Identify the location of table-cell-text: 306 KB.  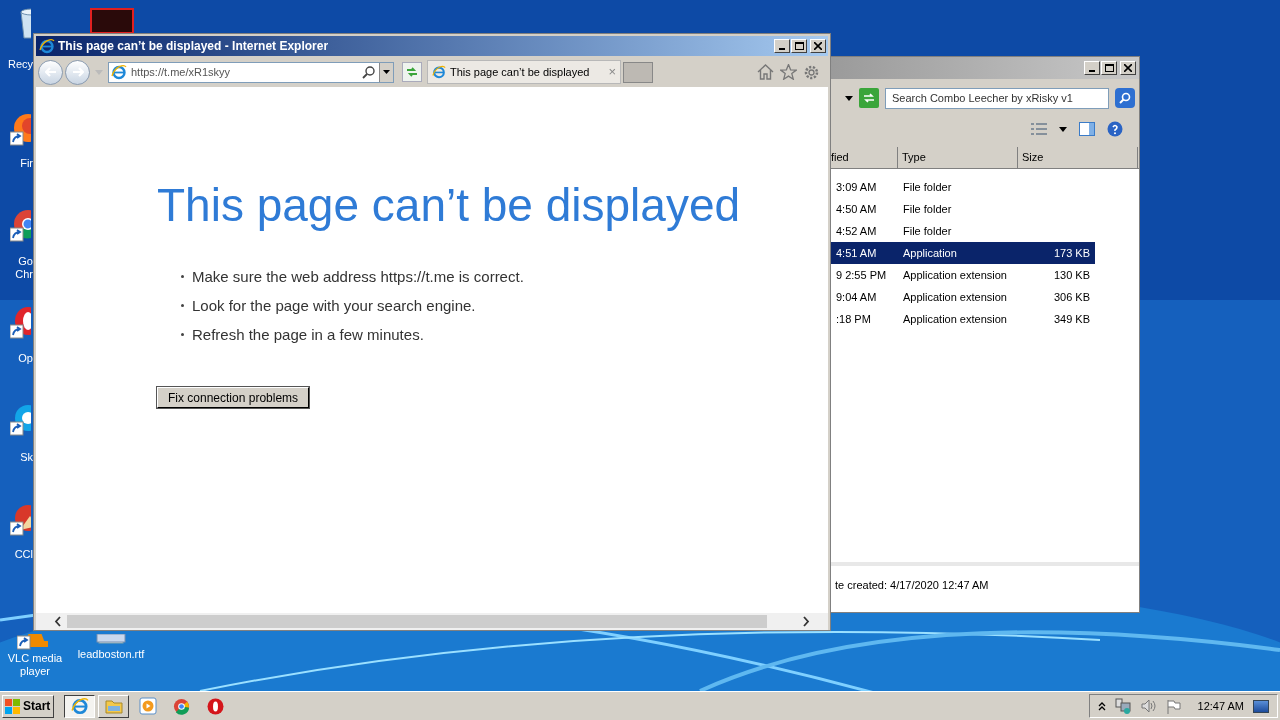
(1071, 297).